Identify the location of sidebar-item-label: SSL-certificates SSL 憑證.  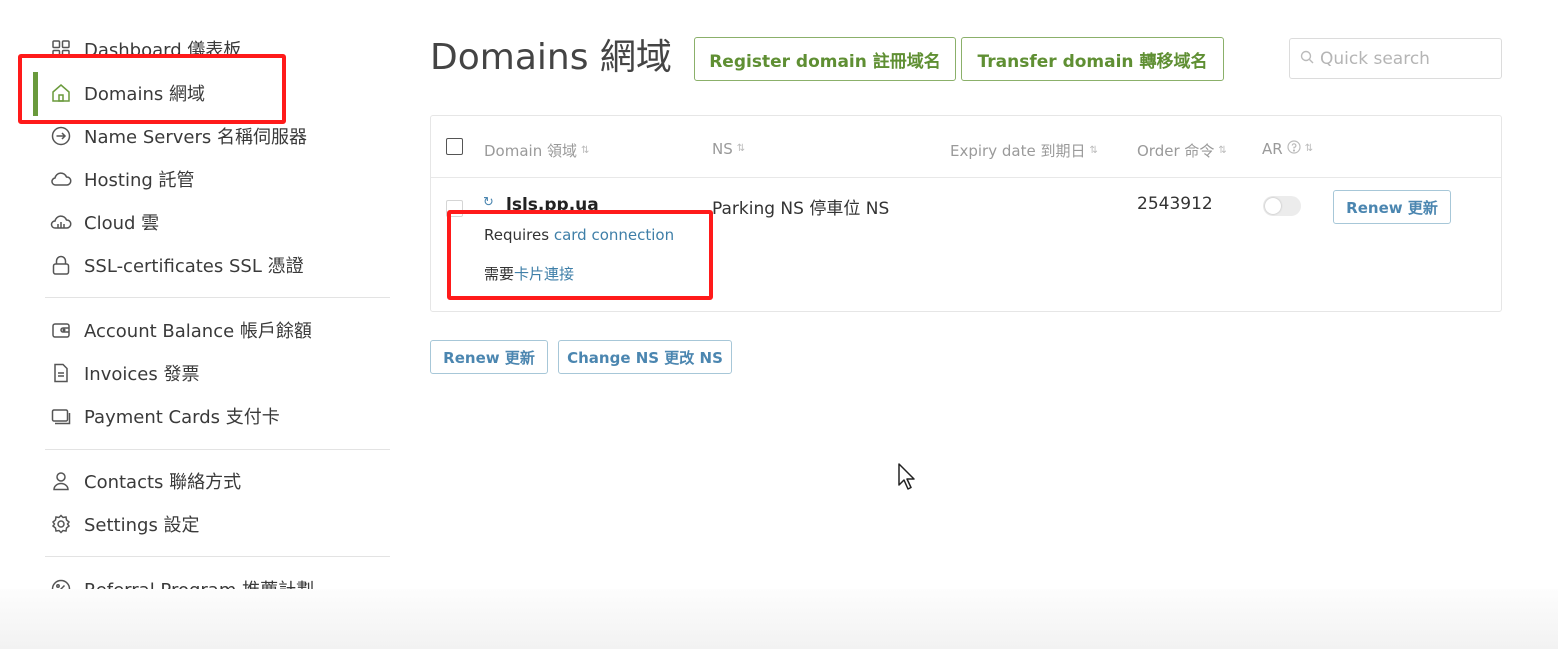
(194, 266).